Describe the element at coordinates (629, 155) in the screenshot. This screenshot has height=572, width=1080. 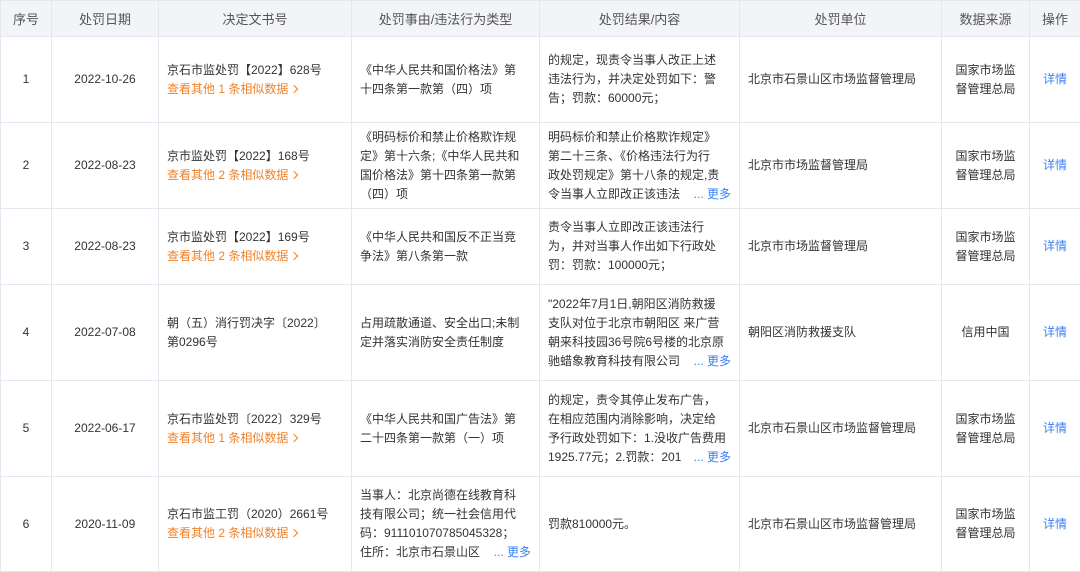
I see `result-line: 第二十三条、《价格违法行为行` at that location.